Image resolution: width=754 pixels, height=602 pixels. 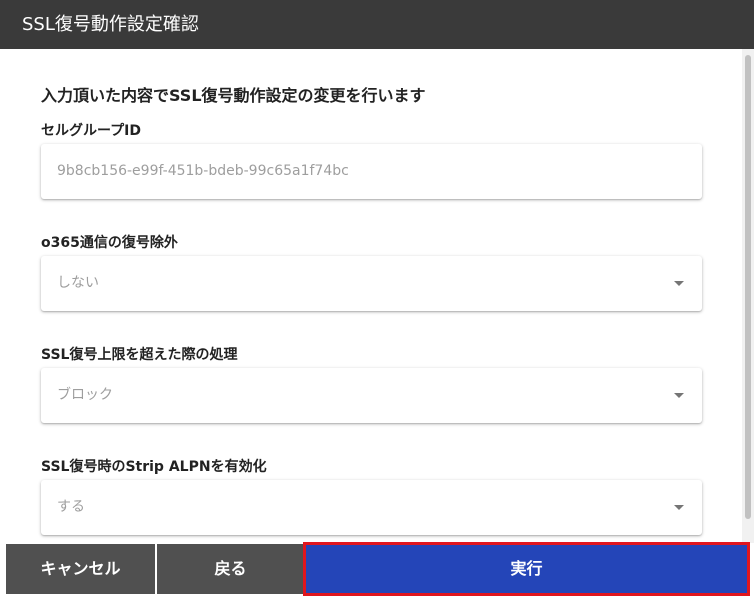 I want to click on o365-exclusion-value: しない, so click(x=78, y=283).